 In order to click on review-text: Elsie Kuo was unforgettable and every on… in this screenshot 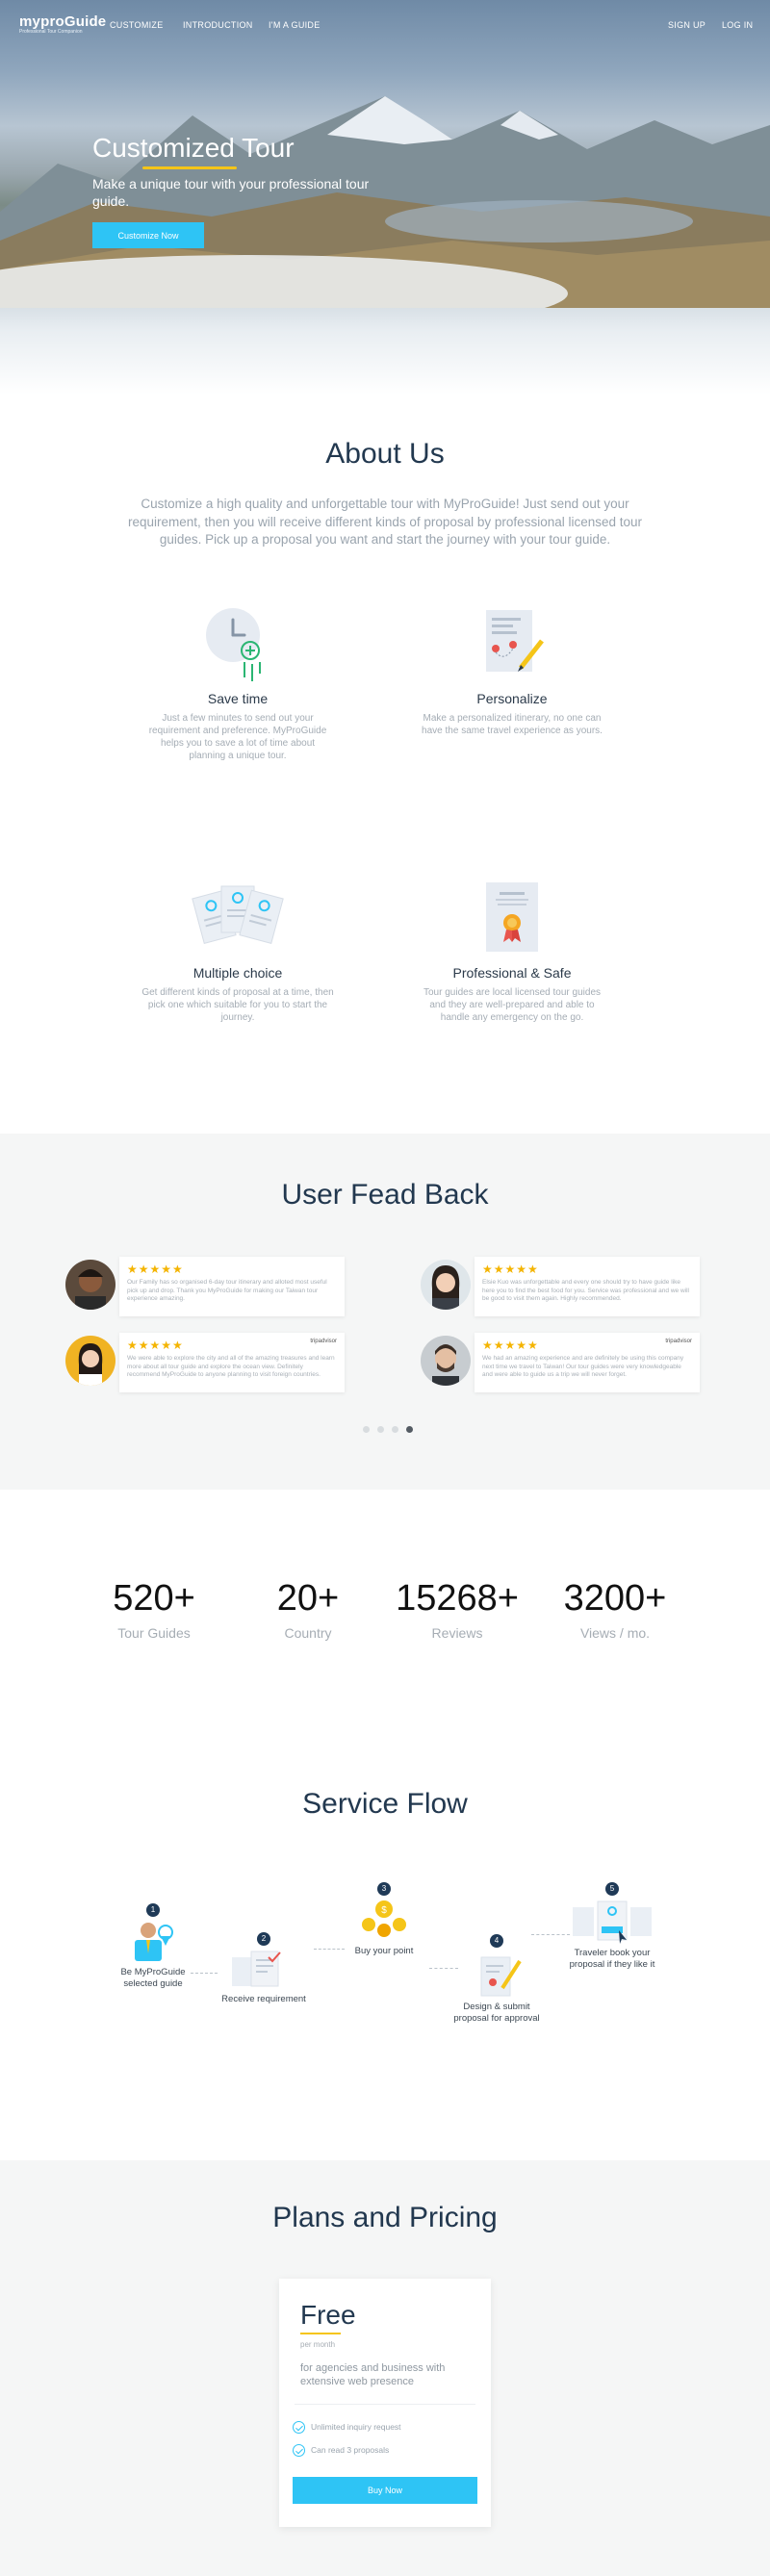, I will do `click(585, 1290)`.